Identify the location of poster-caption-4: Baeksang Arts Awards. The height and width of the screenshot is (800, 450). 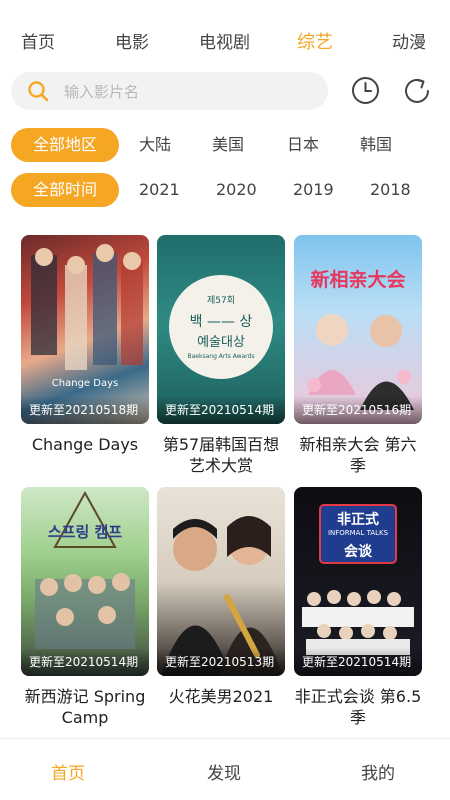
(221, 356).